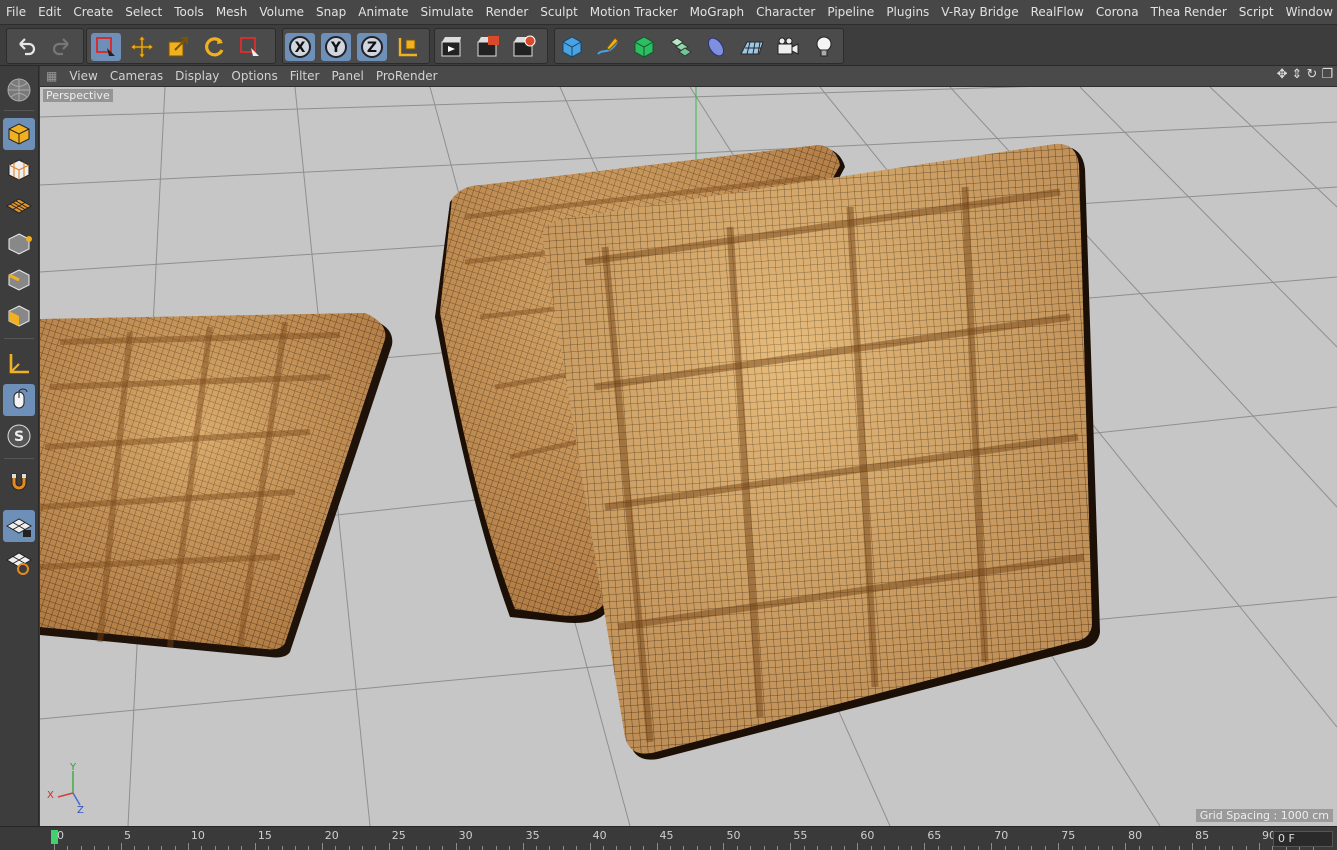 The image size is (1337, 850). I want to click on viewport-solo-icon, so click(19, 90).